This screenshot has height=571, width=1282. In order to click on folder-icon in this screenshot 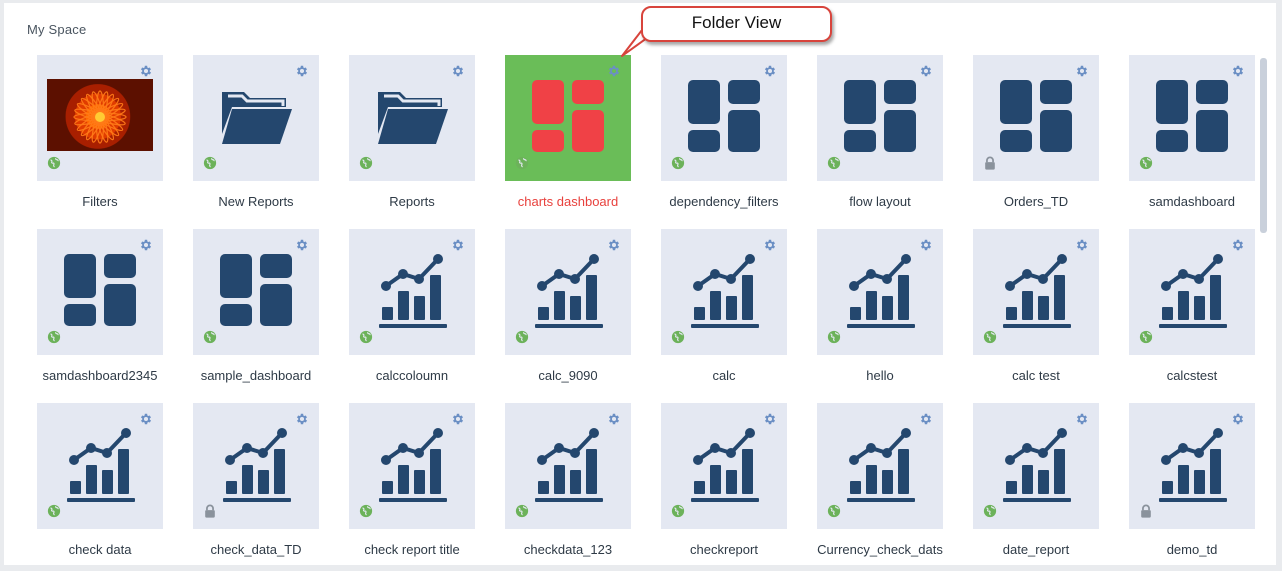, I will do `click(257, 118)`.